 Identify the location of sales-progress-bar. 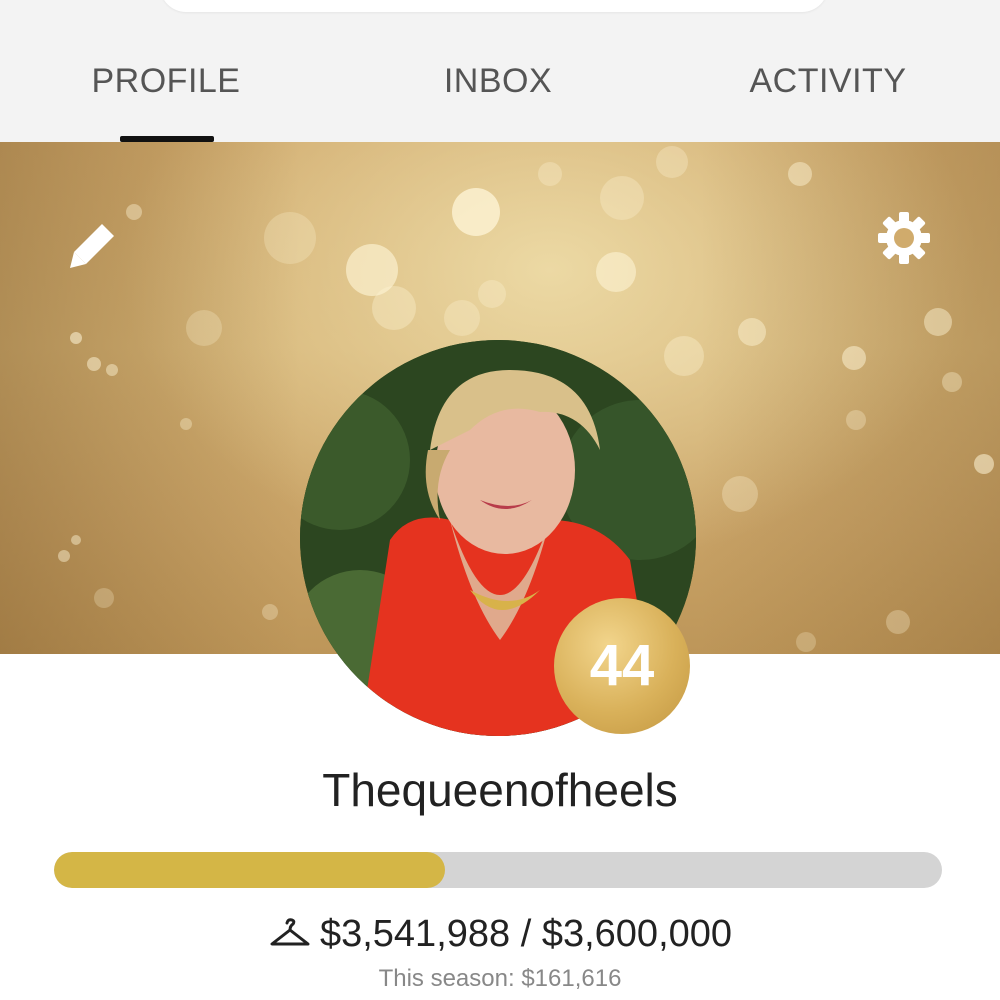
(498, 870).